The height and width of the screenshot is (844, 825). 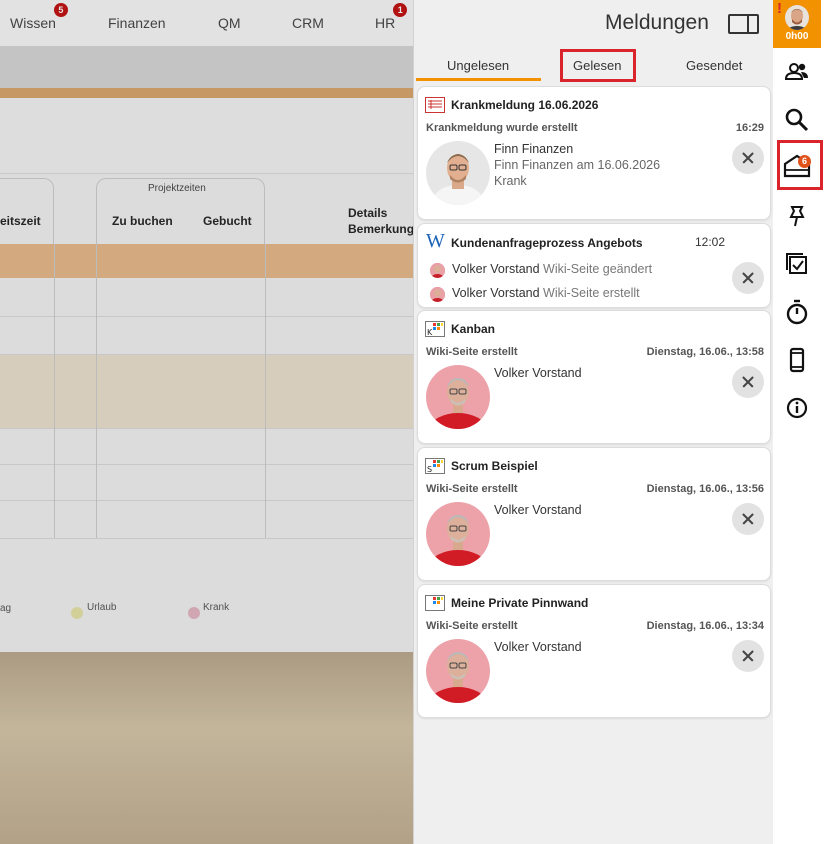 I want to click on card-title: Kundenanfrageprozess Angebots, so click(x=547, y=243).